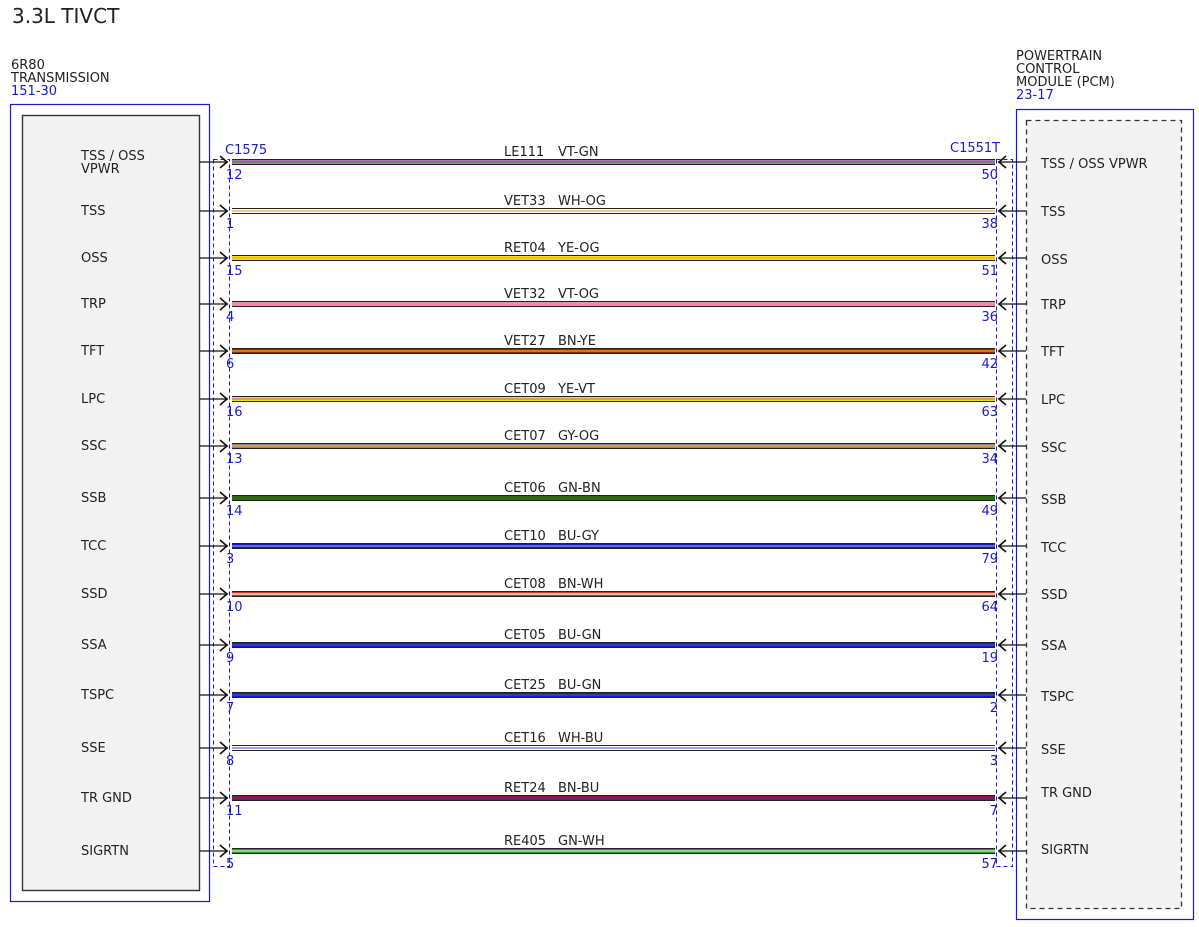  I want to click on circuit-number: VET27, so click(525, 341).